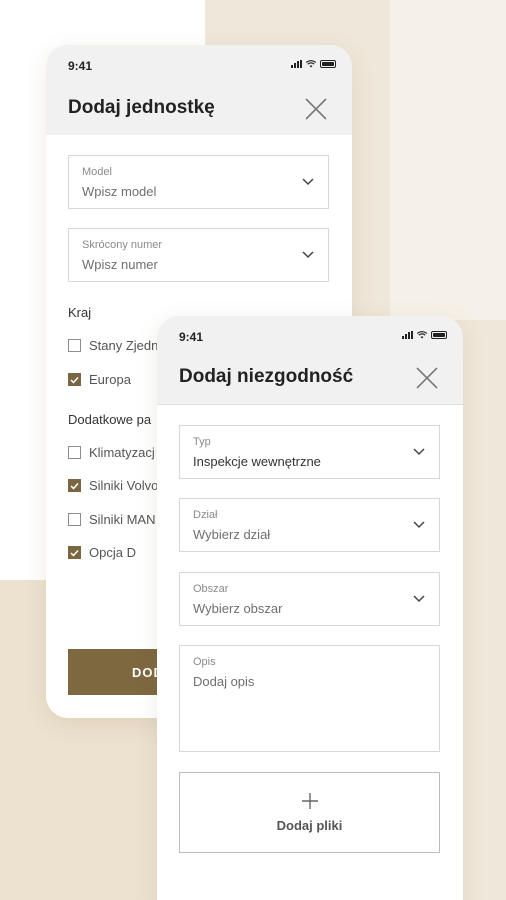 Image resolution: width=506 pixels, height=900 pixels. Describe the element at coordinates (120, 264) in the screenshot. I see `short-number-placeholder: Wpisz numer` at that location.